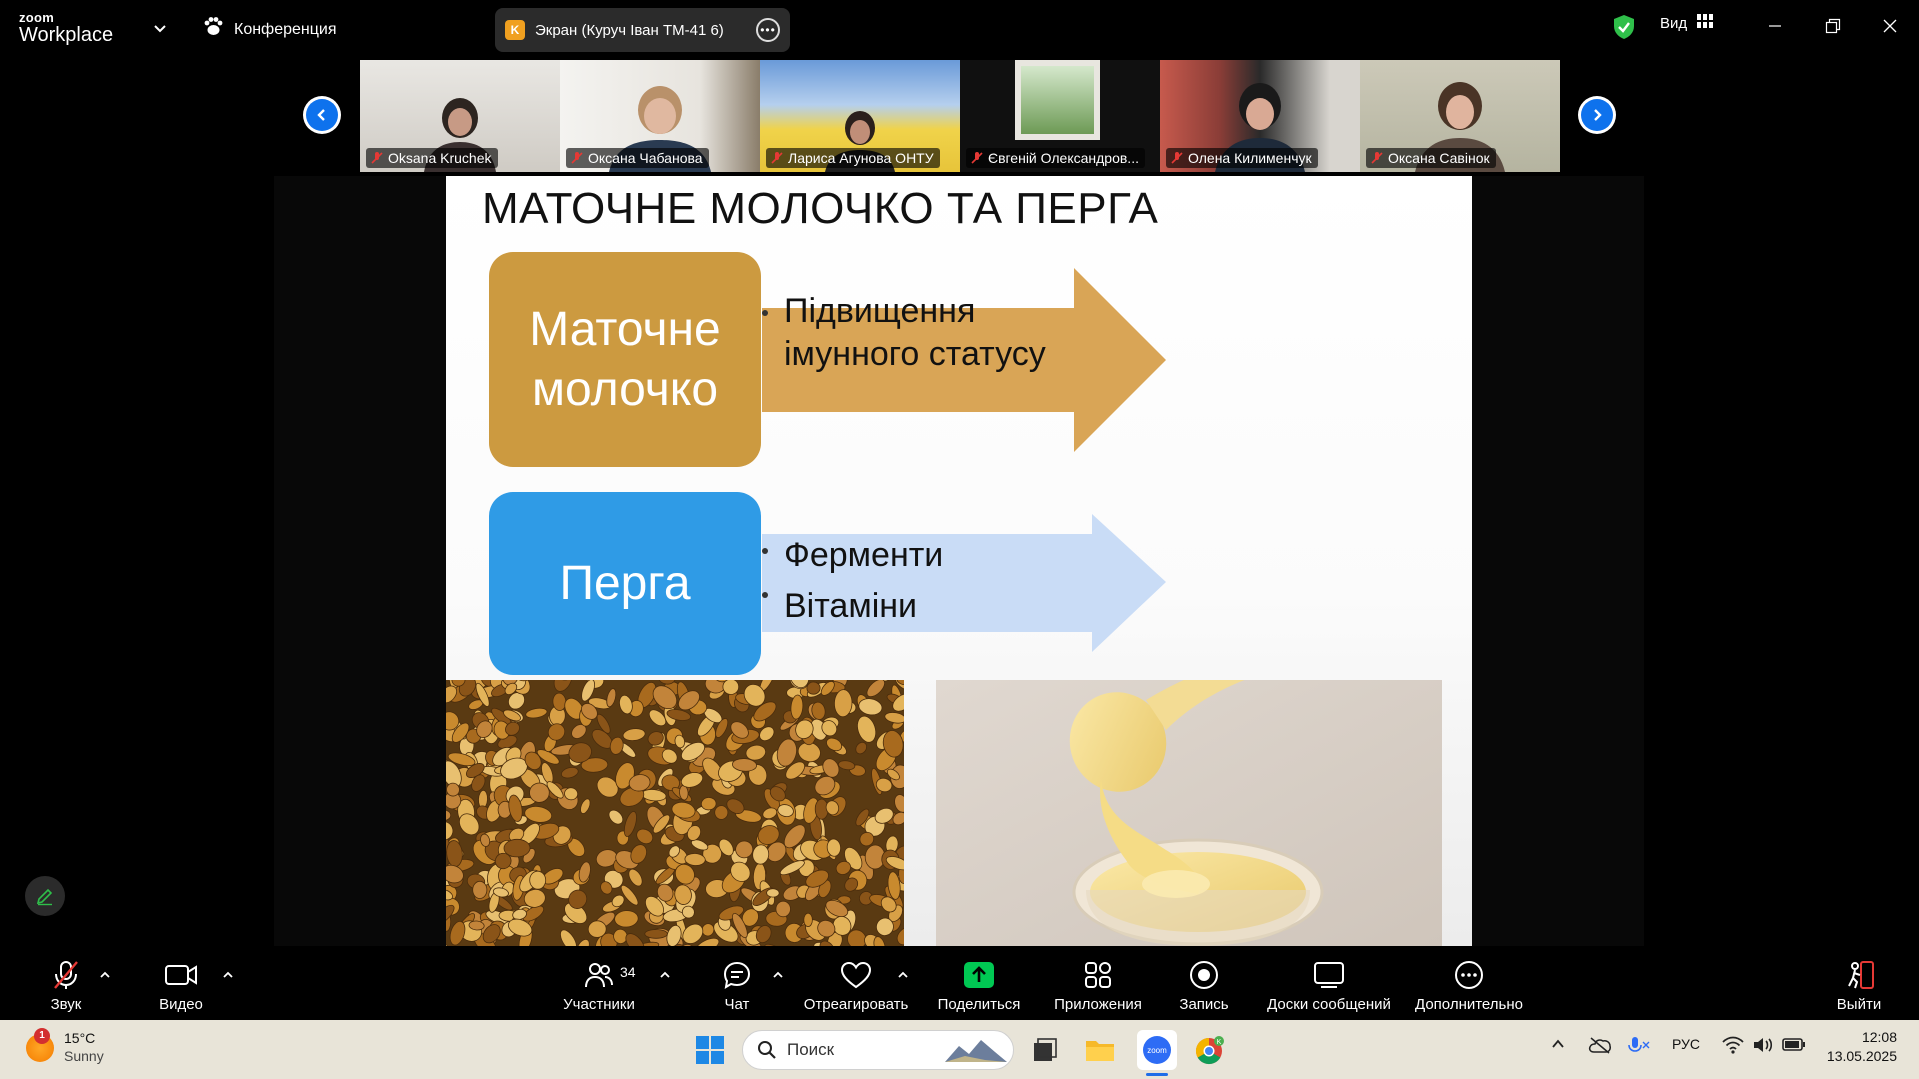 Image resolution: width=1919 pixels, height=1079 pixels. Describe the element at coordinates (66, 985) in the screenshot. I see `audio-button: Звук` at that location.